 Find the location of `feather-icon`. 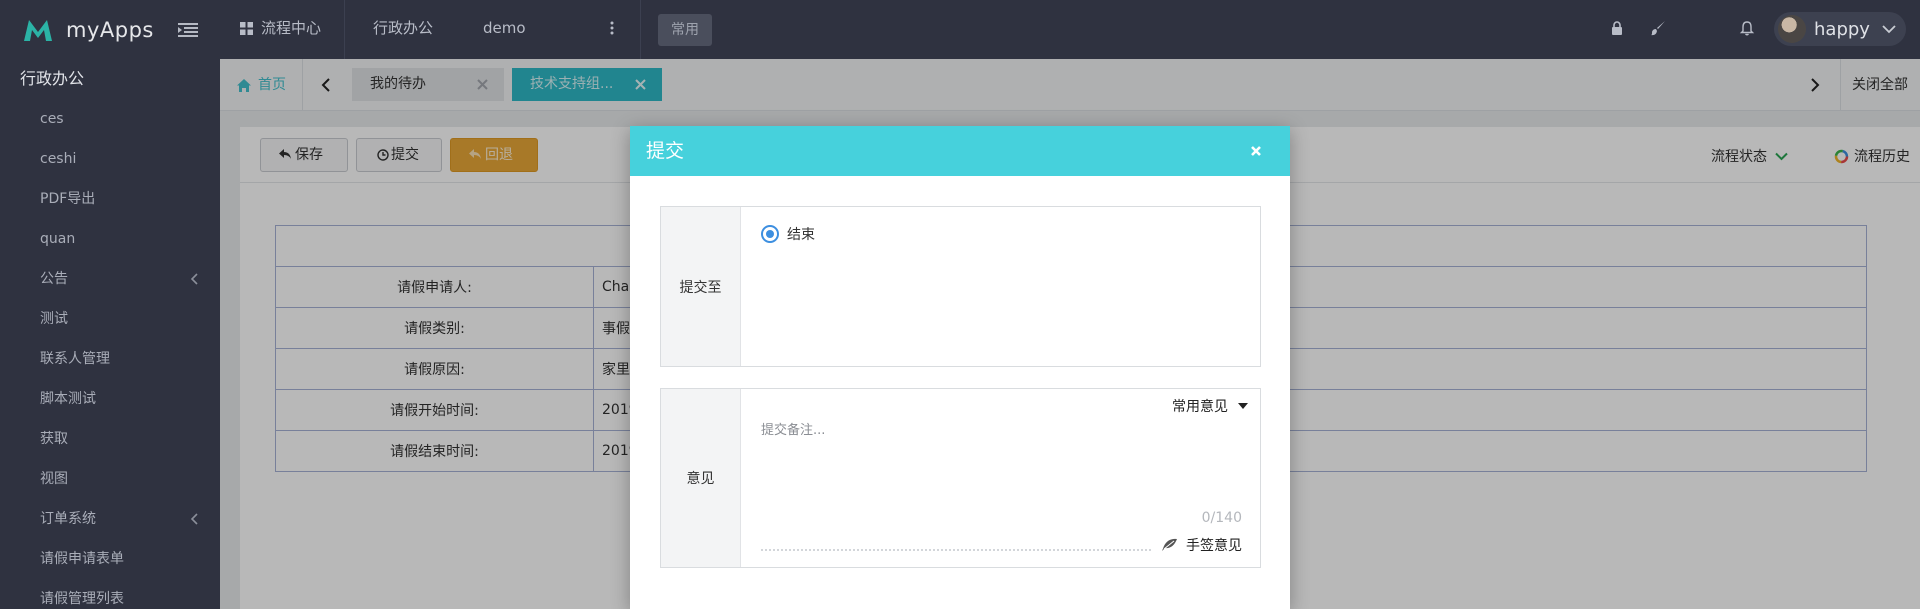

feather-icon is located at coordinates (1169, 544).